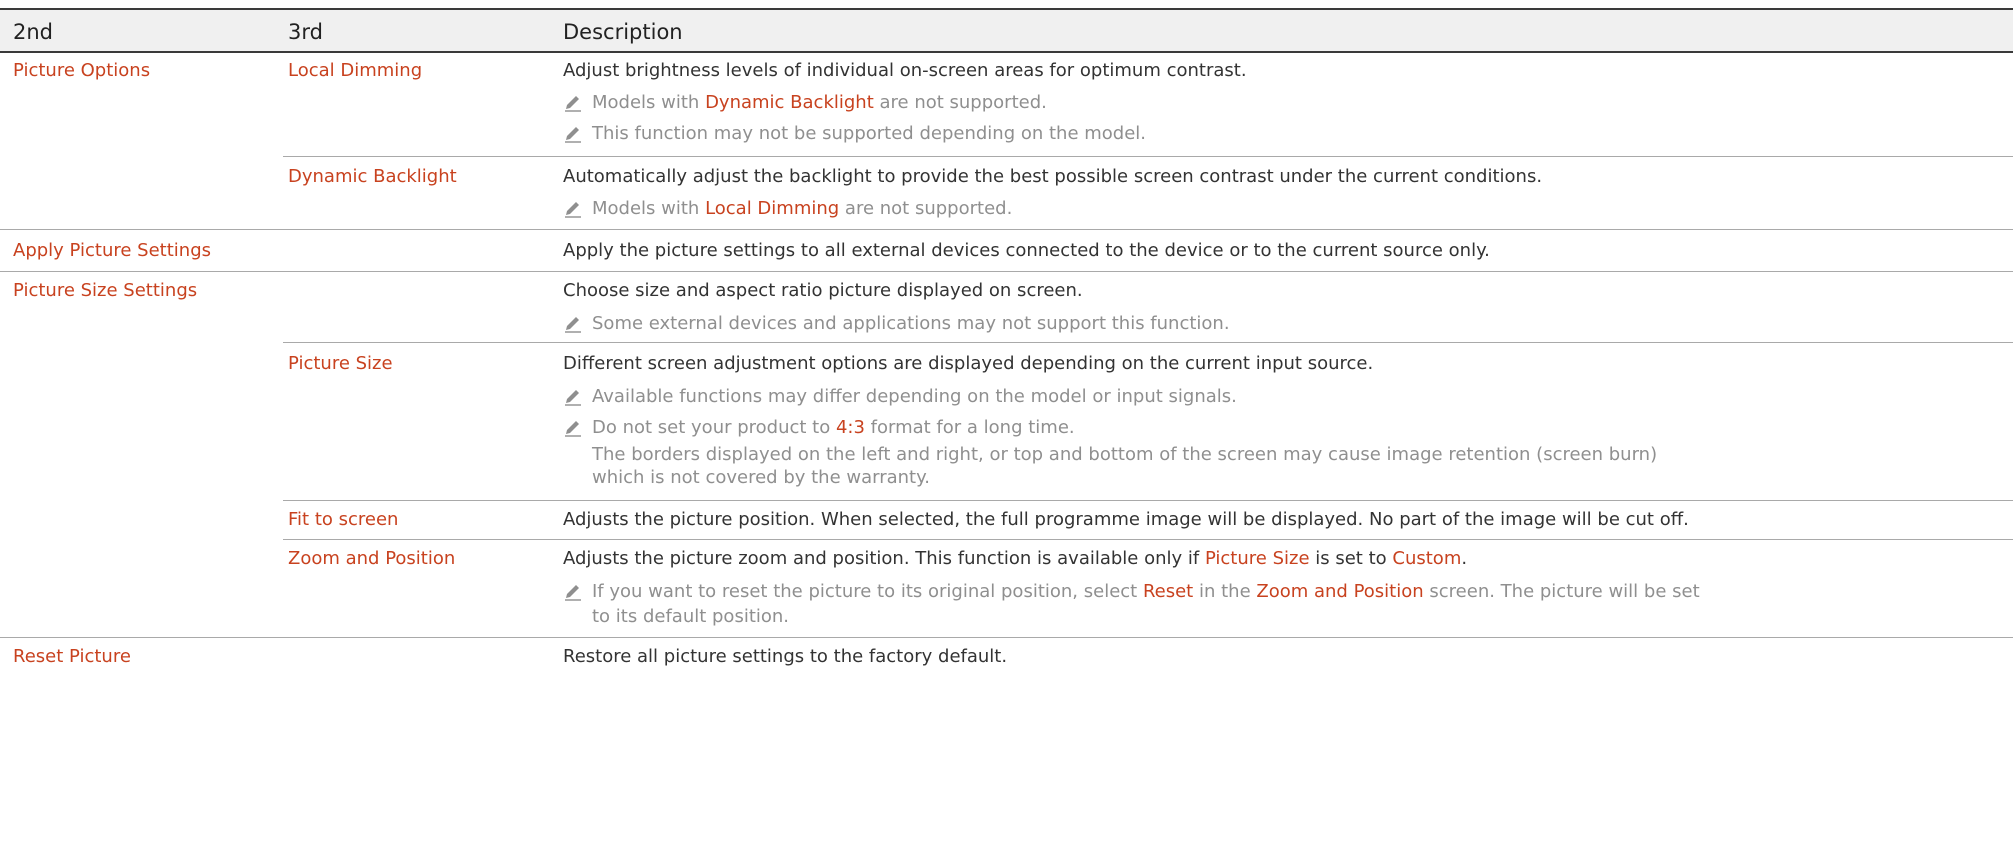 Image resolution: width=2013 pixels, height=863 pixels. I want to click on item-local-dimming: Local Dimming, so click(355, 70).